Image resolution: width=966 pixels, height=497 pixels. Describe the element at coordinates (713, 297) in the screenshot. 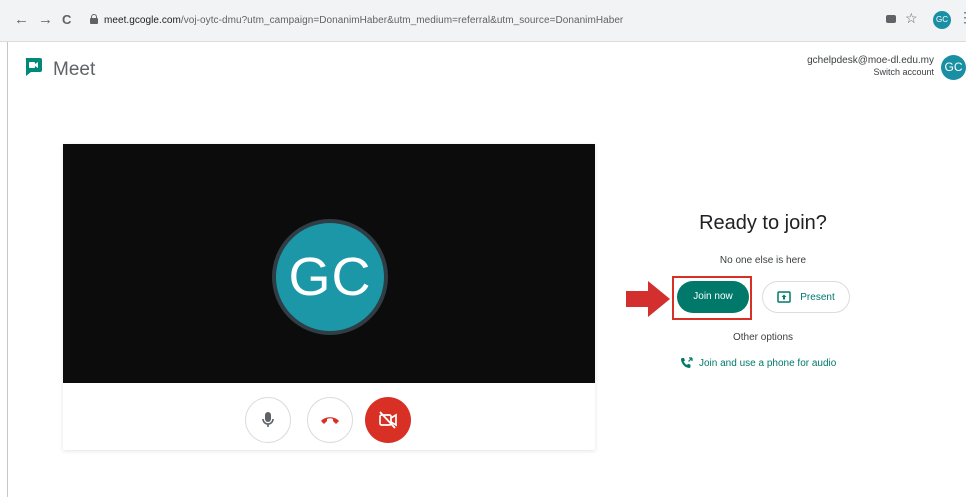

I see `join-now-button: Join now` at that location.